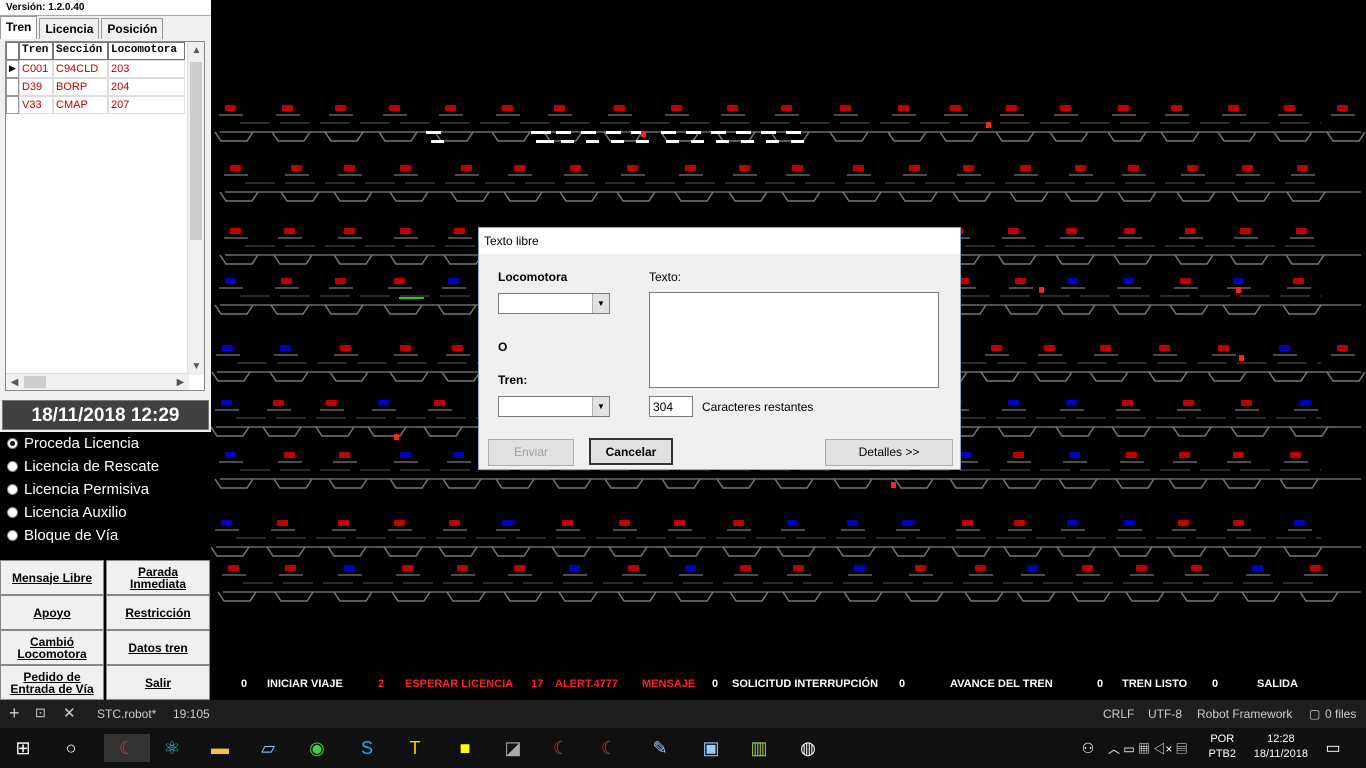  I want to click on table-row: ▶ C001 C94CLD 203, so click(105, 69).